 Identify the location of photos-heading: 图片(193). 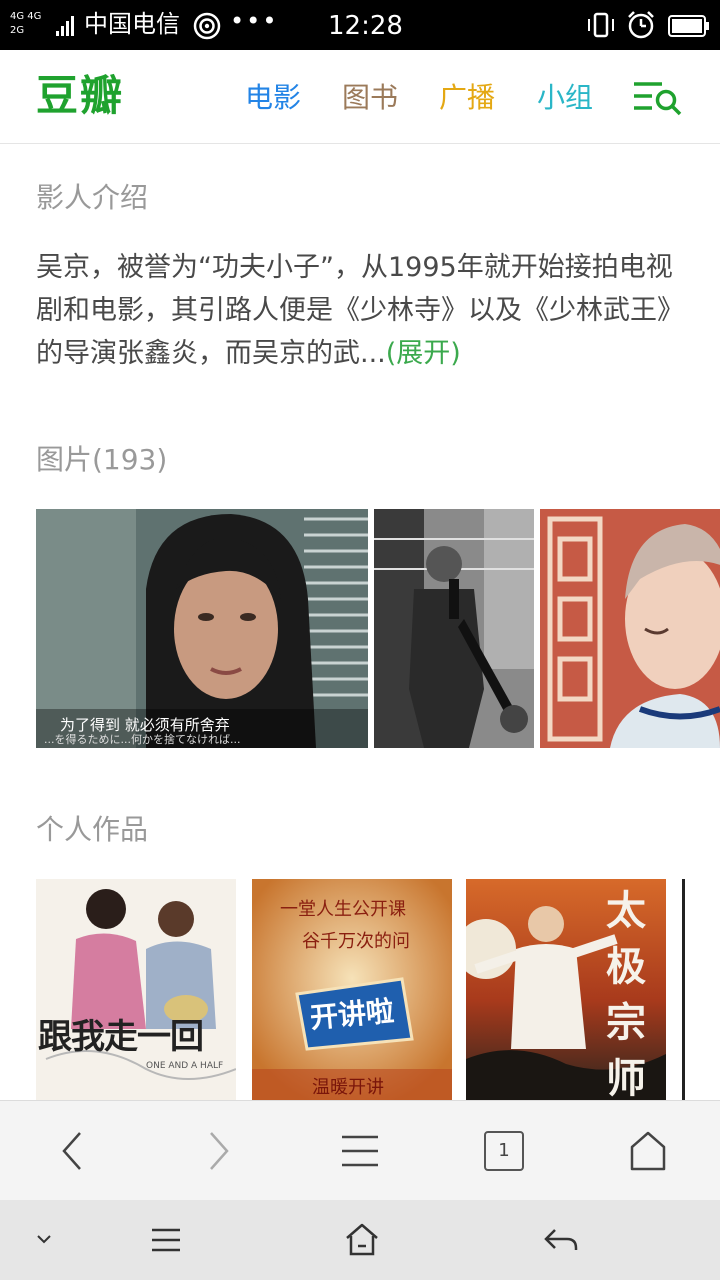
(101, 460).